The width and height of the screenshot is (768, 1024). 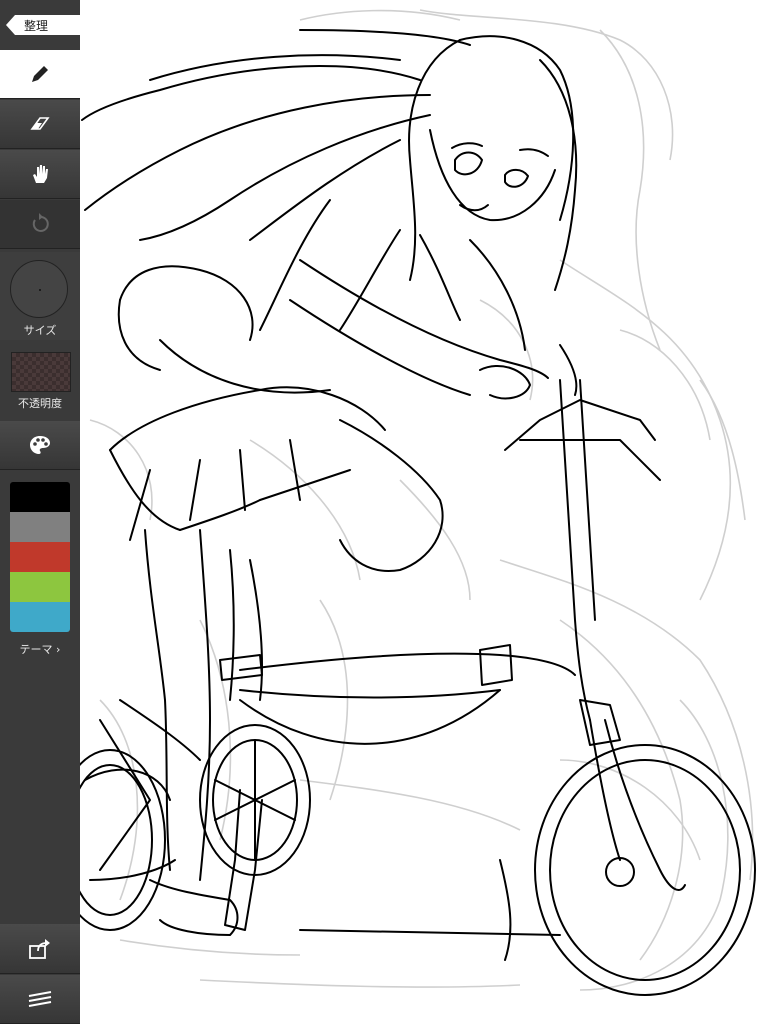 What do you see at coordinates (36, 649) in the screenshot?
I see `theme-label: テーマ` at bounding box center [36, 649].